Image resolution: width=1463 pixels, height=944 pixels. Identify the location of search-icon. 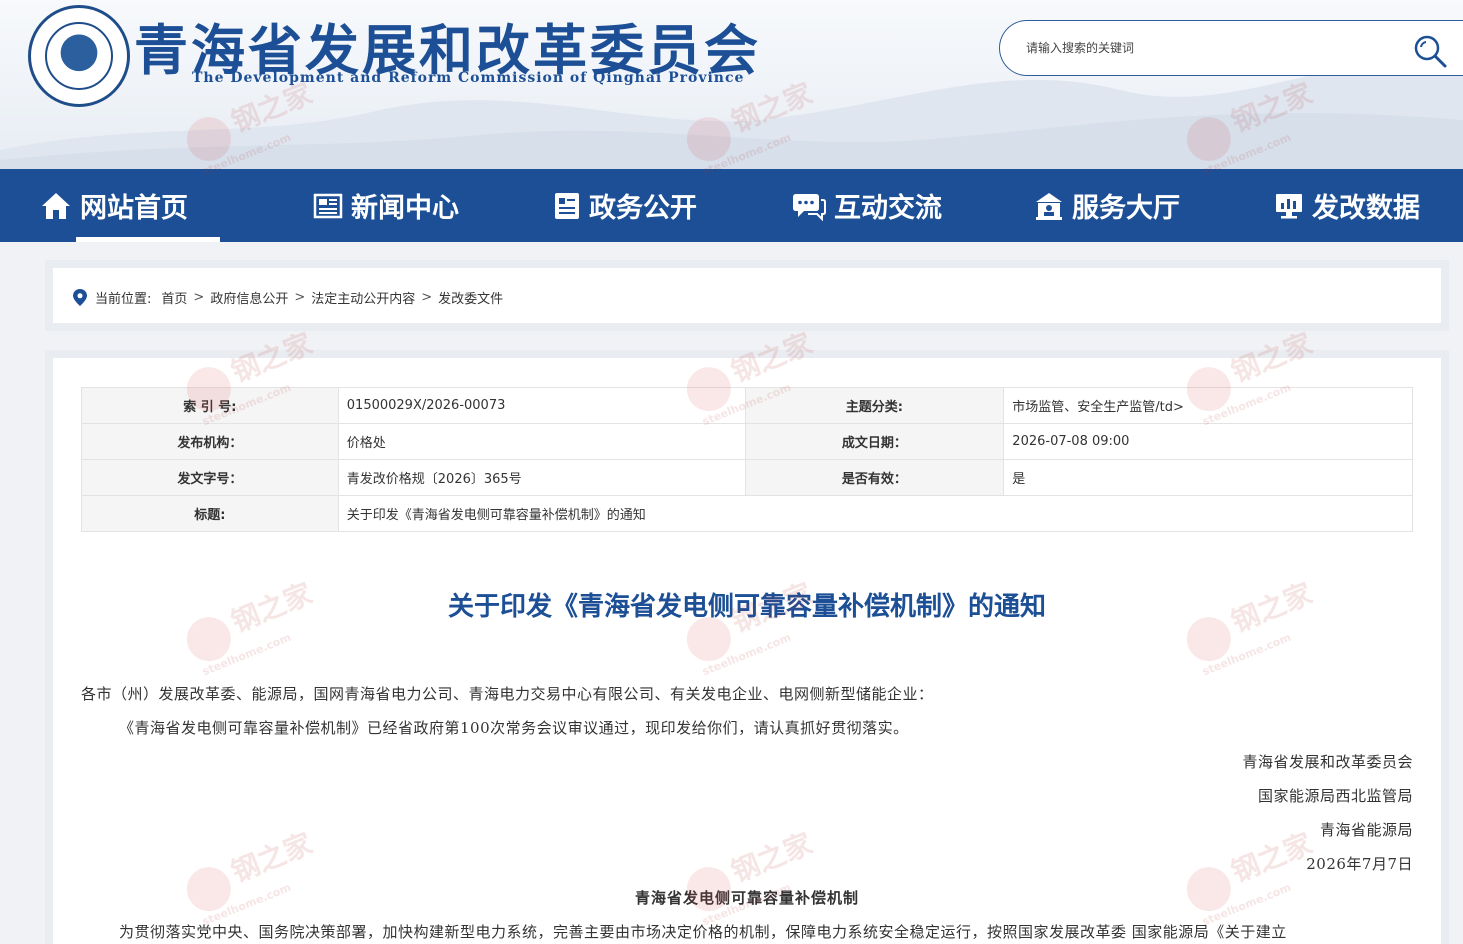
(1430, 51).